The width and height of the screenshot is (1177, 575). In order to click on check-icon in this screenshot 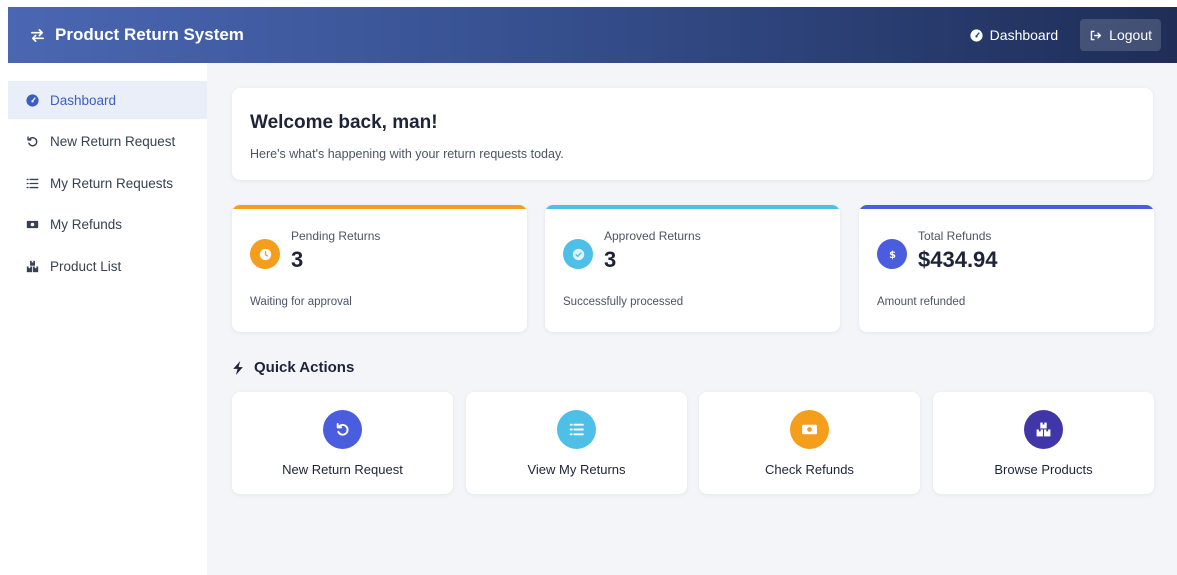, I will do `click(578, 254)`.